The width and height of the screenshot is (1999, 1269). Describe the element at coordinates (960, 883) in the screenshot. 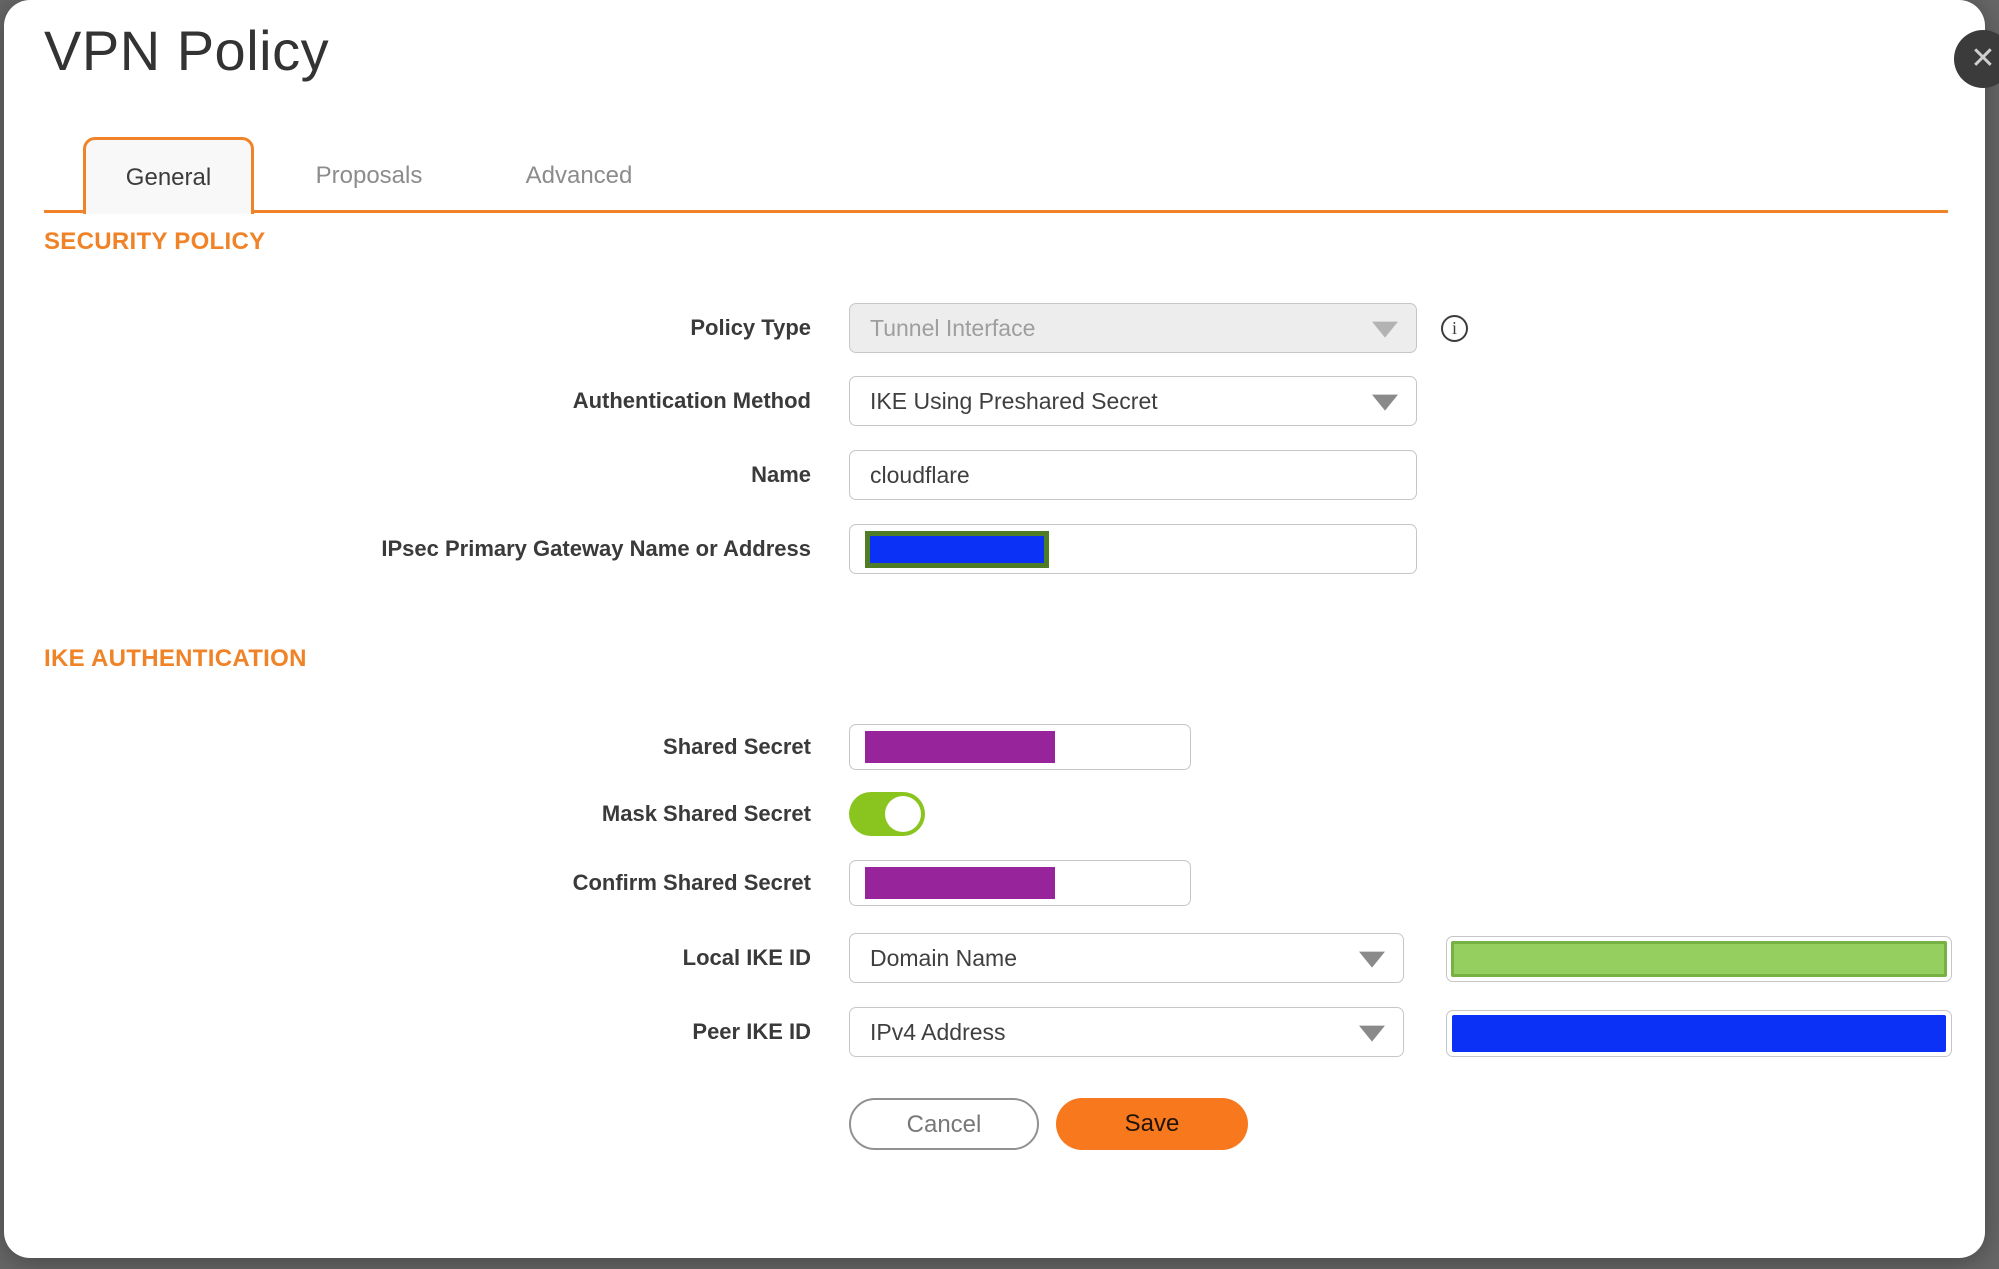

I see `confirm-shared-secret-redaction` at that location.